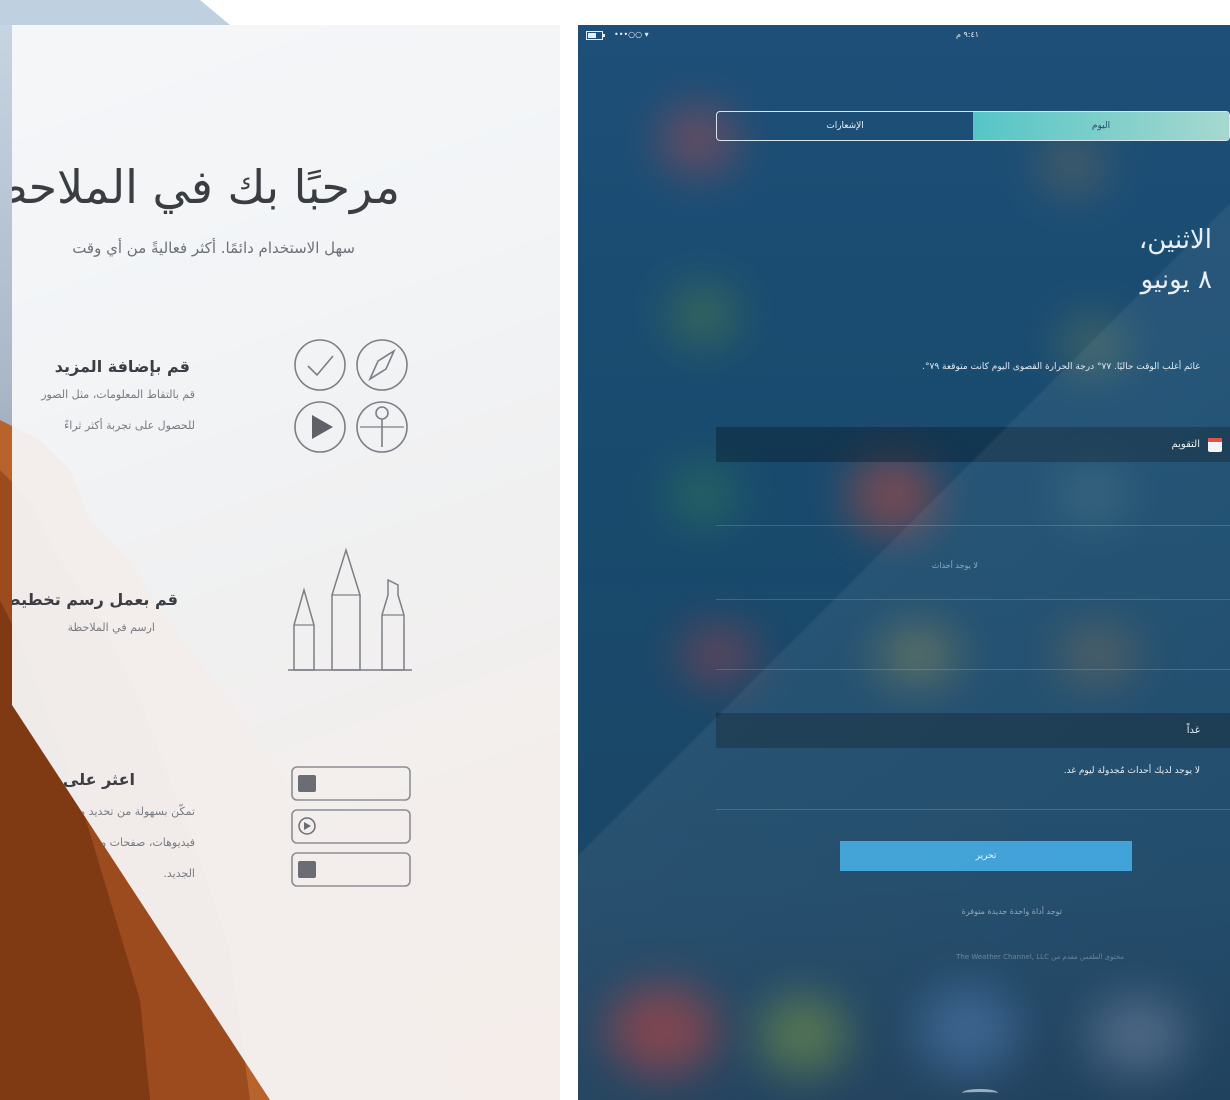 This screenshot has height=1100, width=1230. Describe the element at coordinates (904, 36) in the screenshot. I see `status-bar: •••○○ ▾ ٩:٤١ م` at that location.